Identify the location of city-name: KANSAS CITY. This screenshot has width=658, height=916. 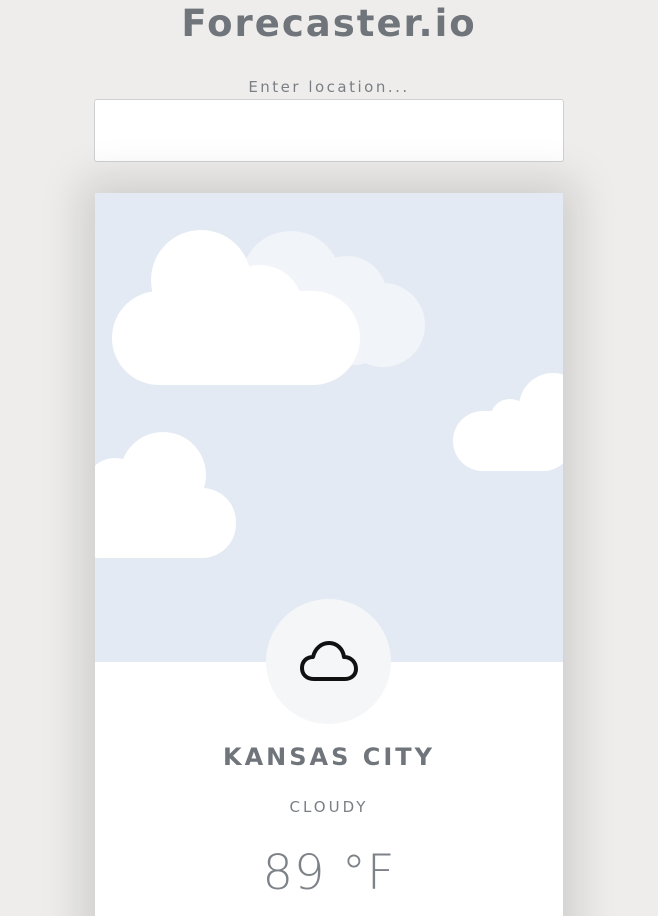
(329, 757).